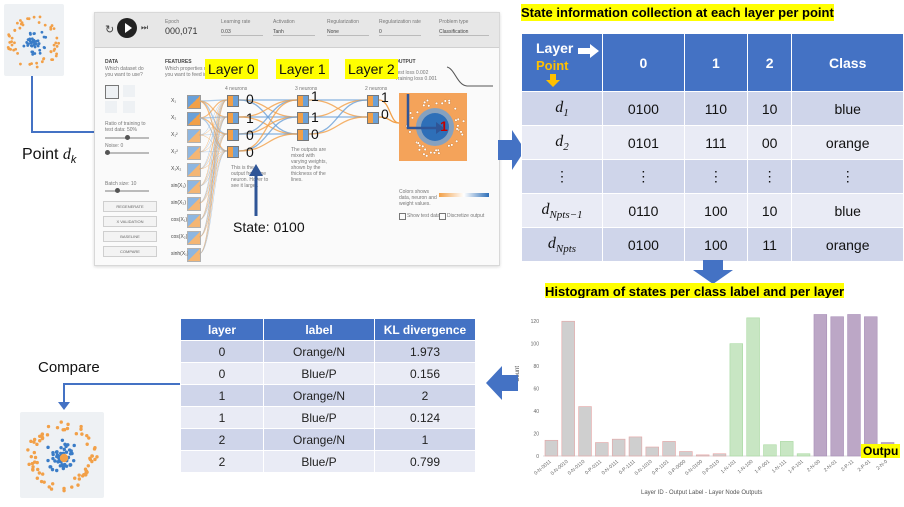 The image size is (904, 507). Describe the element at coordinates (385, 97) in the screenshot. I see `layer2-bit-1: 1` at that location.